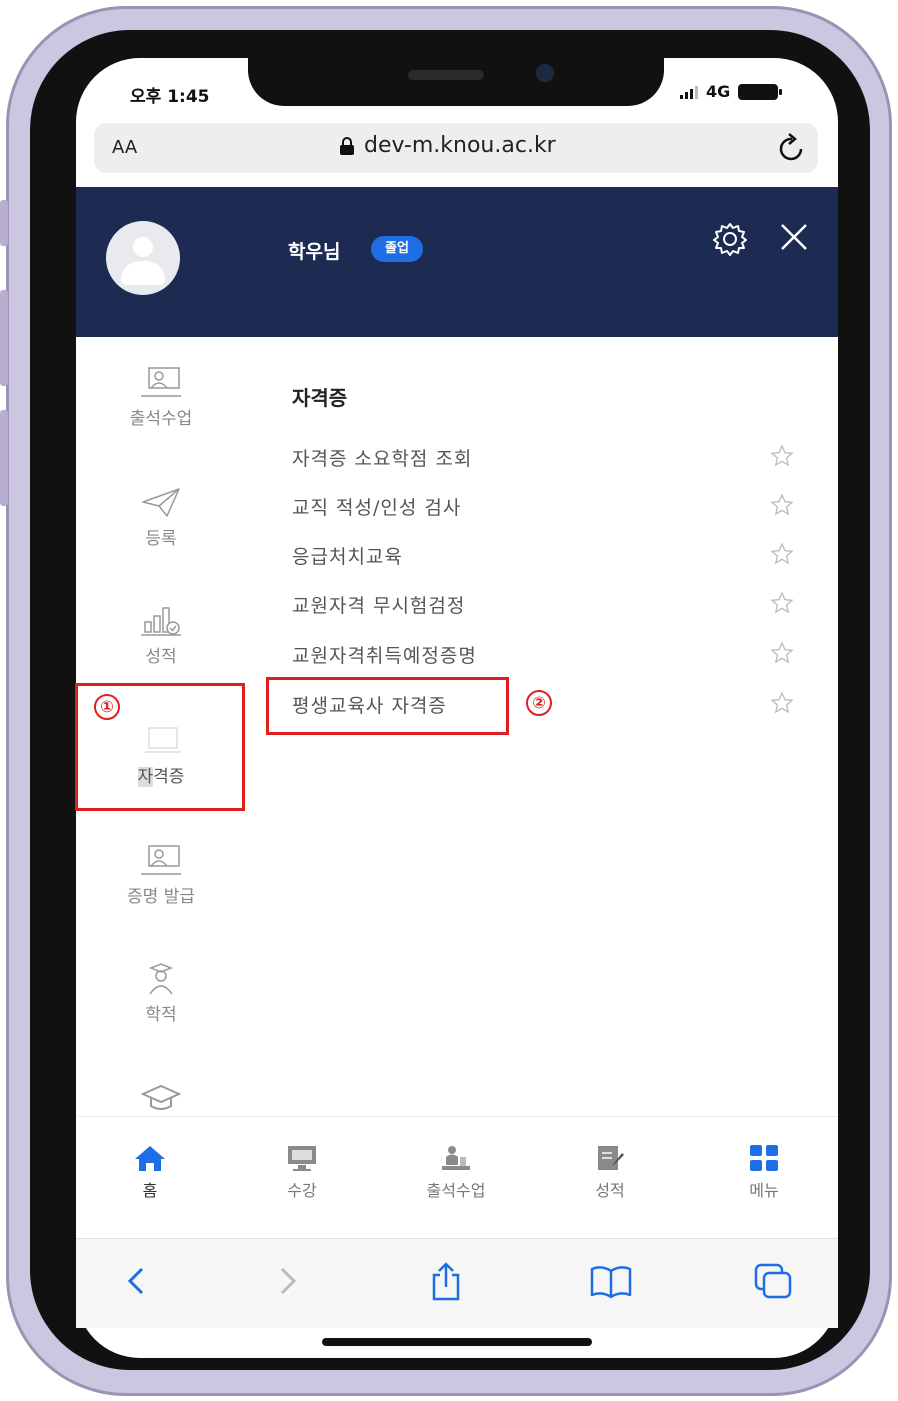 The image size is (898, 1401). Describe the element at coordinates (764, 1158) in the screenshot. I see `grid-menu-icon` at that location.